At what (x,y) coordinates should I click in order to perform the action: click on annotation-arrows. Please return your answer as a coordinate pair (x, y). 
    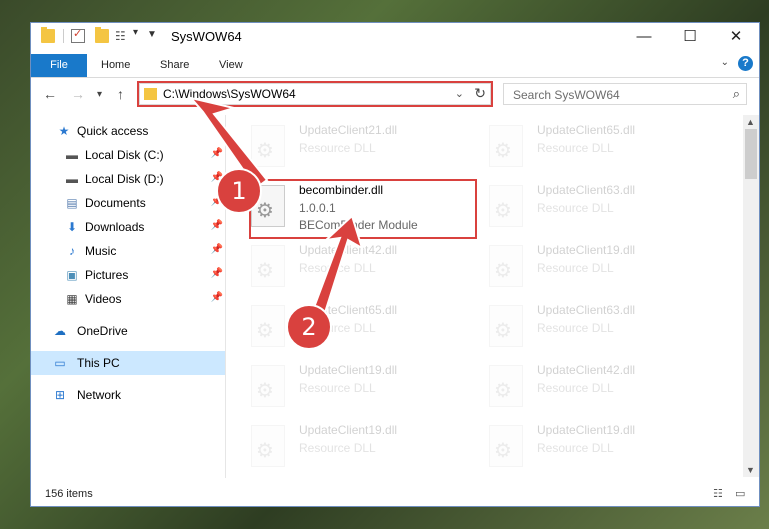
    Looking at the image, I should click on (276, 210).